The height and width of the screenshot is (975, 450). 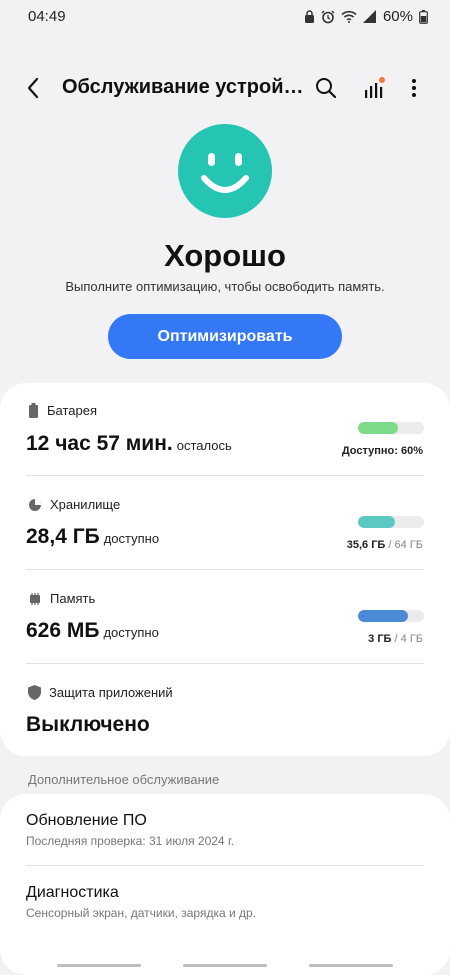 I want to click on battery-available-caption: Доступно: 60%, so click(x=382, y=451).